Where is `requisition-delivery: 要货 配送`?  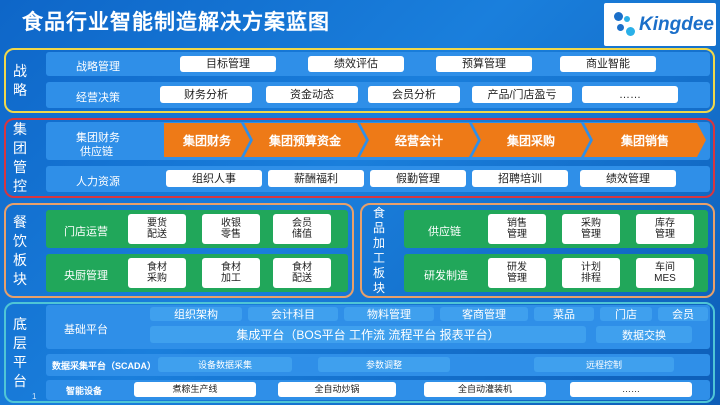
requisition-delivery: 要货 配送 is located at coordinates (157, 229).